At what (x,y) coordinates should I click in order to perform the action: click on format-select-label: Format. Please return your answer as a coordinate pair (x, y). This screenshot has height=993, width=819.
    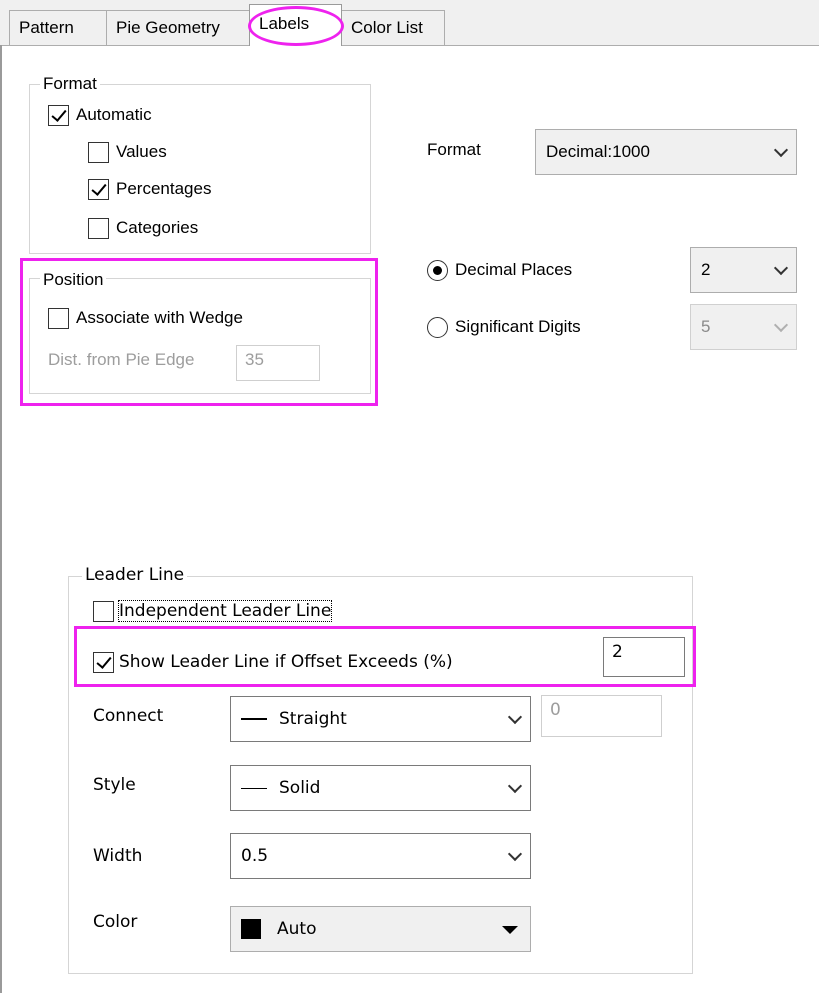
    Looking at the image, I should click on (454, 149).